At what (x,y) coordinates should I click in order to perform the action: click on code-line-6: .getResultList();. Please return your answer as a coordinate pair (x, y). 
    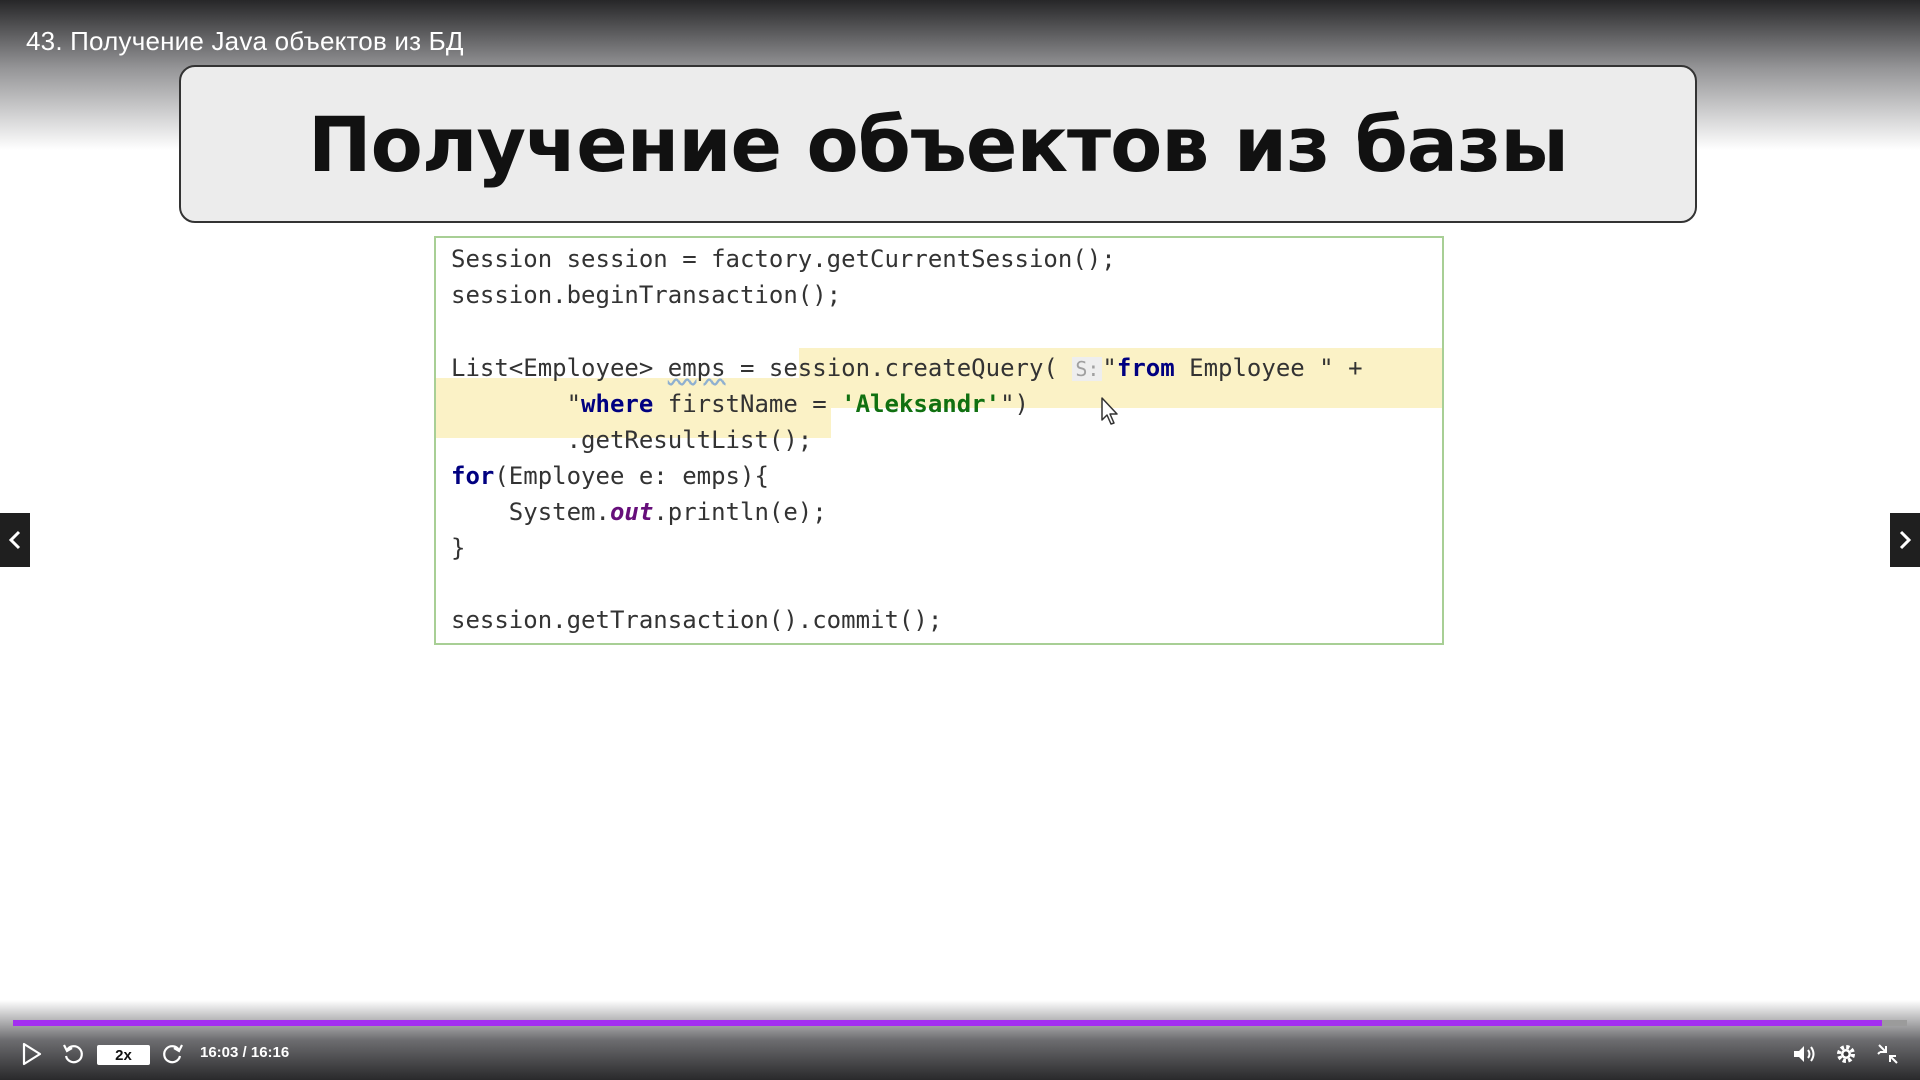
    Looking at the image, I should click on (632, 440).